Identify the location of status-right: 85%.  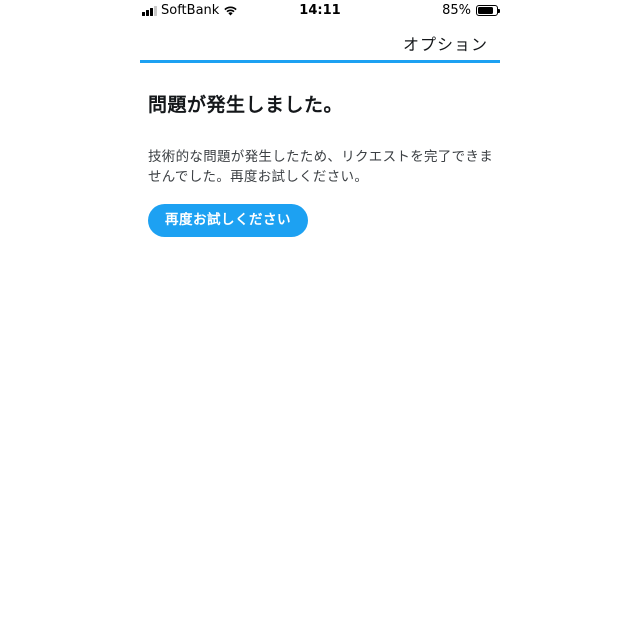
(471, 10).